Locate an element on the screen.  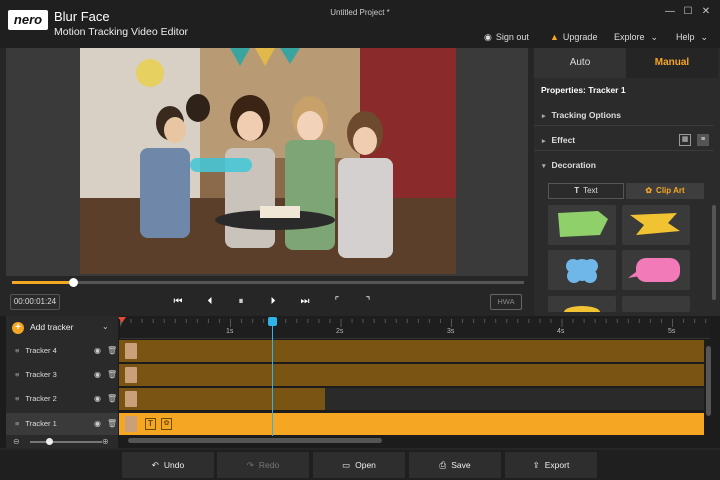
track-row-4: ≡ Tracker 4 ◉ 🗑 is located at coordinates (62, 351).